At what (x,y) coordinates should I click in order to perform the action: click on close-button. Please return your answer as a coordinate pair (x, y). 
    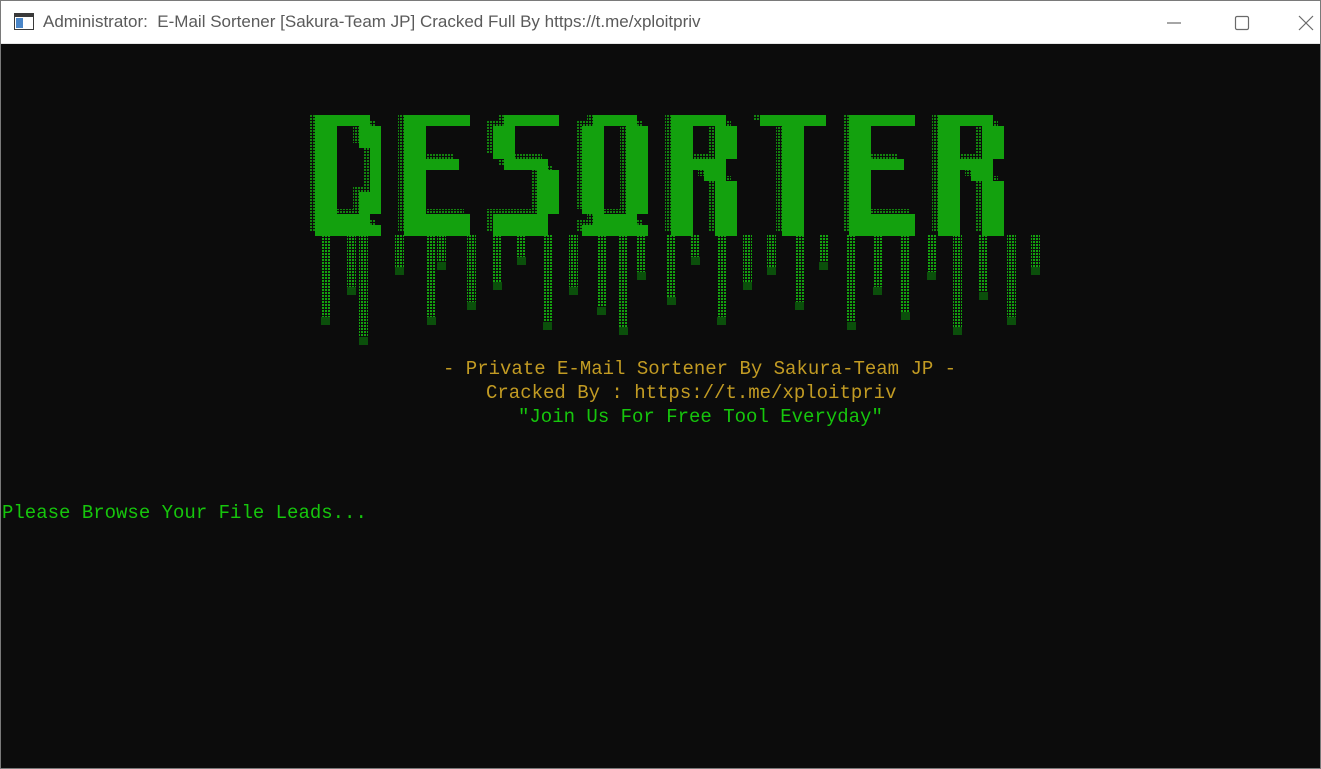
    Looking at the image, I should click on (1298, 22).